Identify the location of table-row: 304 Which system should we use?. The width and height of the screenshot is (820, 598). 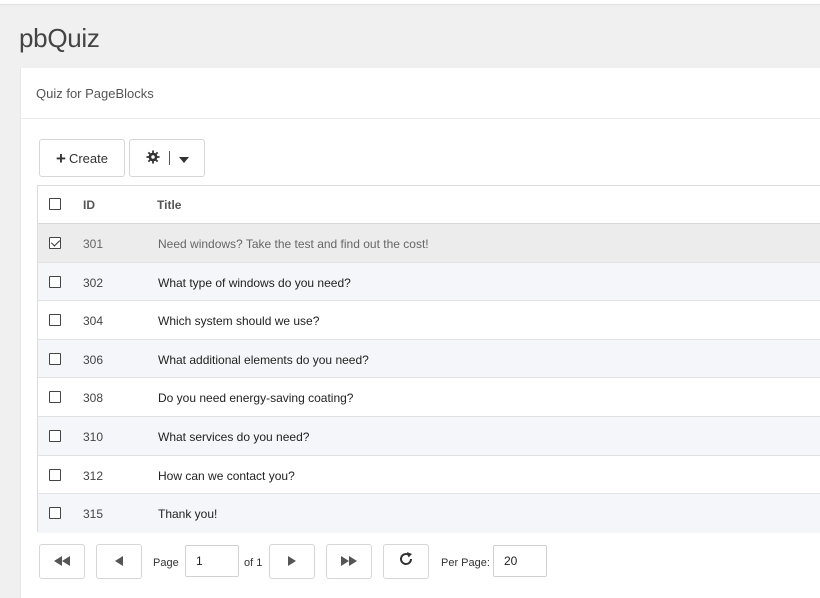
(429, 320).